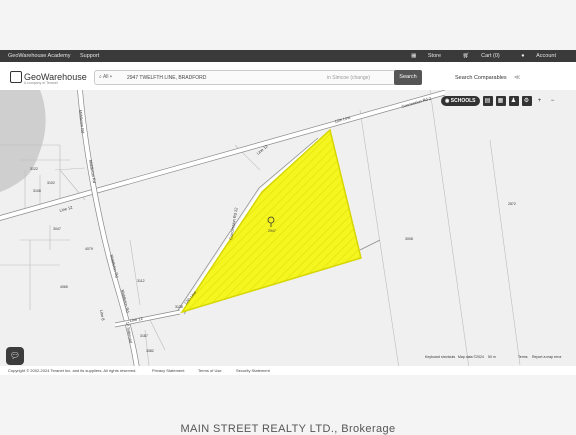 The width and height of the screenshot is (576, 435). I want to click on parcel-number: 3108, so click(37, 191).